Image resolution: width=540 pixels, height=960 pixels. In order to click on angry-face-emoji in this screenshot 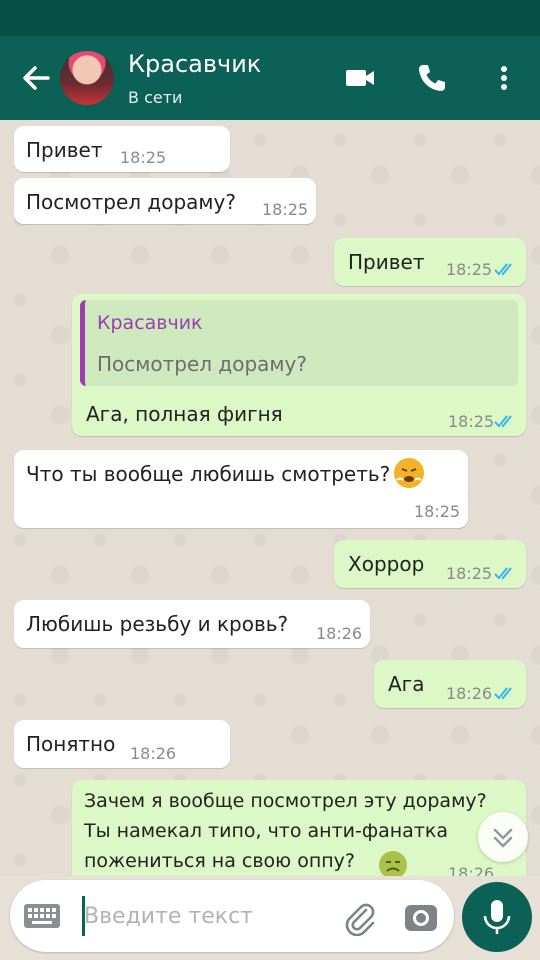, I will do `click(409, 473)`.